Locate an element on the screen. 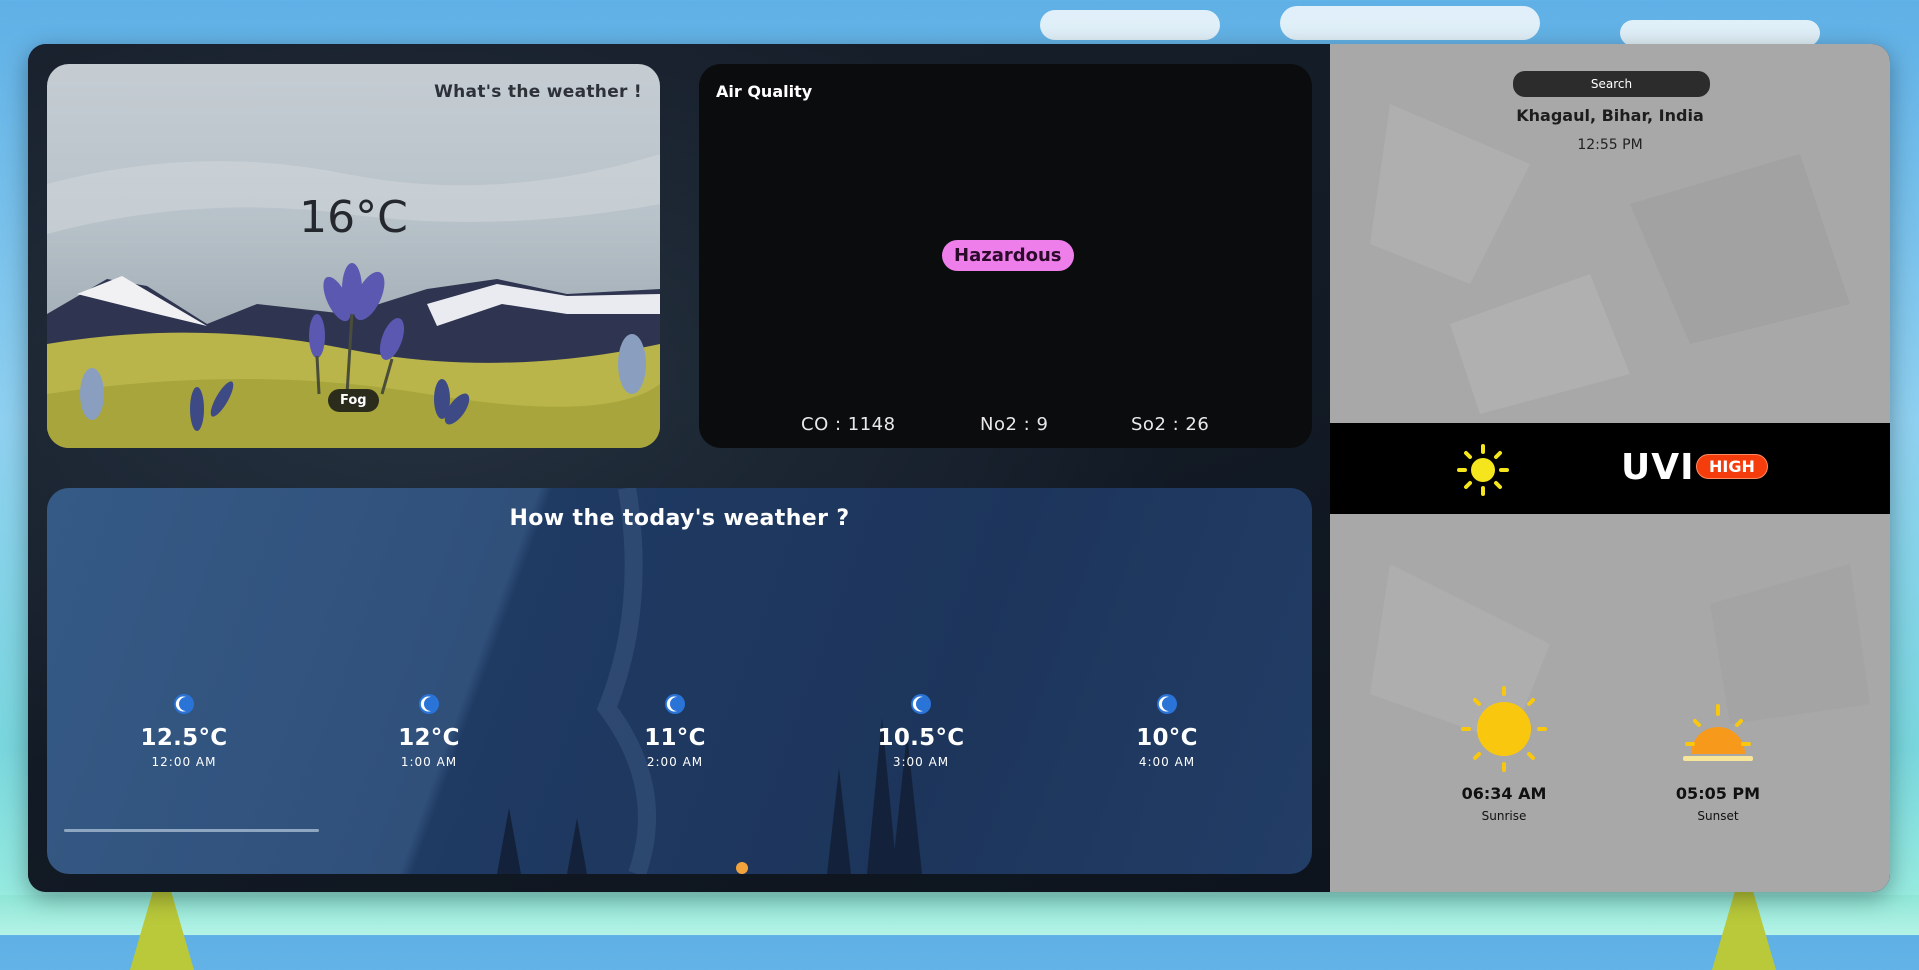 The image size is (1919, 970). air-quality-status-badge: Hazardous is located at coordinates (1008, 255).